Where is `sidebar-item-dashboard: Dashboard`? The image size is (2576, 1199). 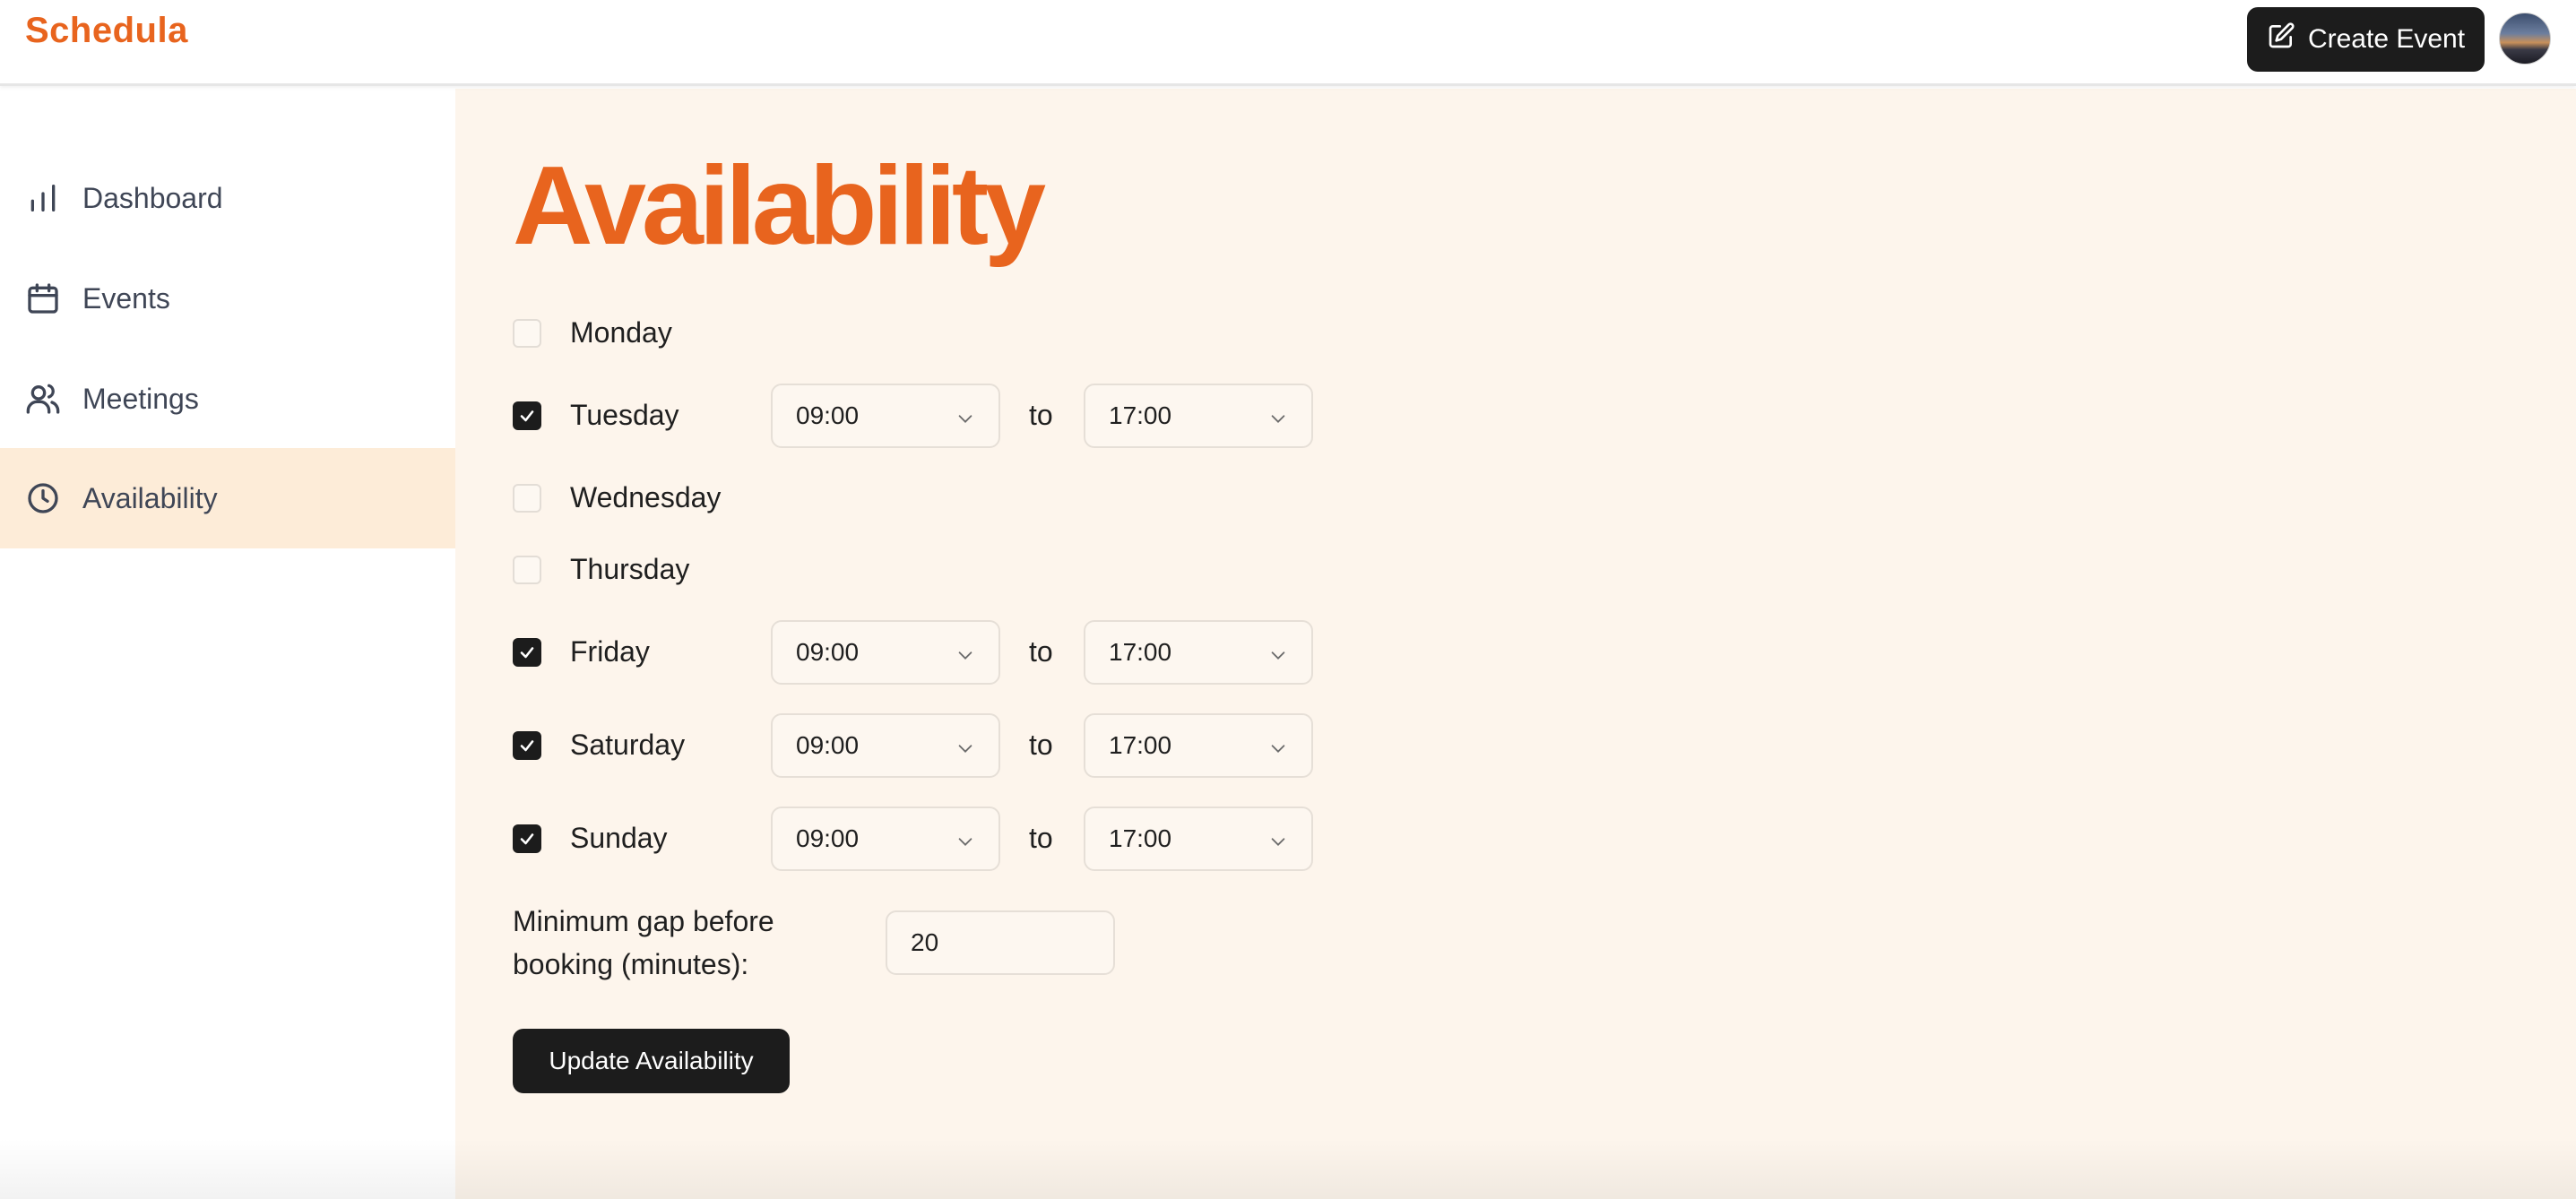
sidebar-item-dashboard: Dashboard is located at coordinates (227, 198).